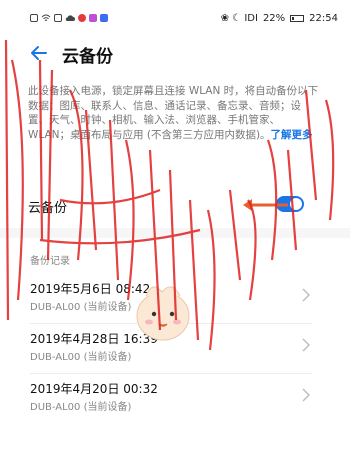  Describe the element at coordinates (104, 18) in the screenshot. I see `app-blue-icon` at that location.